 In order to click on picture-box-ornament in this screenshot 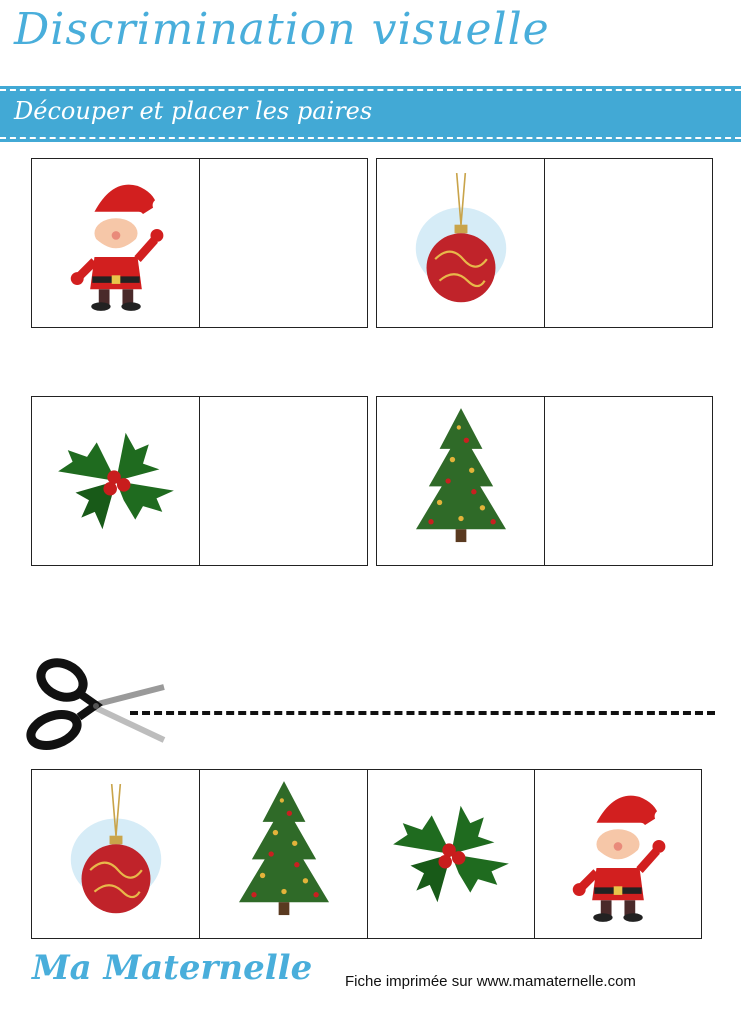, I will do `click(460, 243)`.